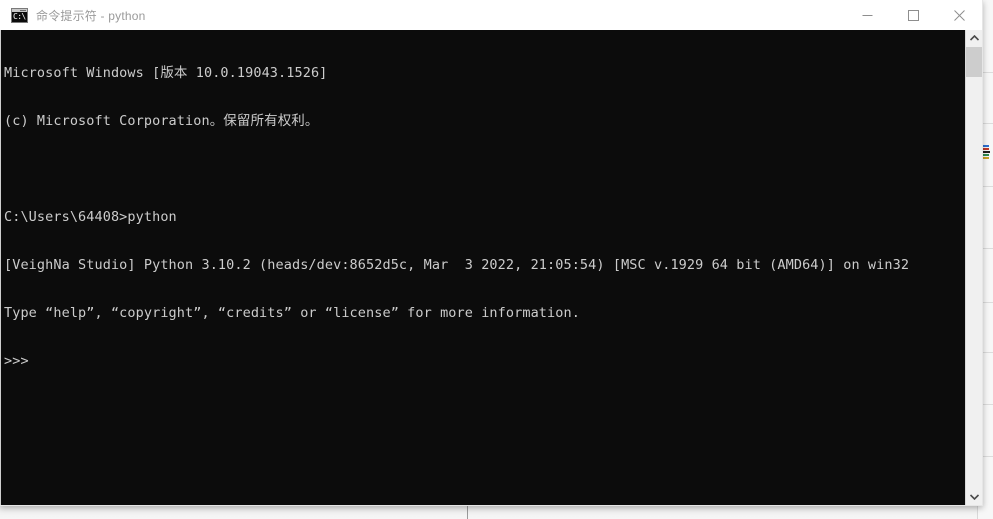 This screenshot has width=993, height=519. I want to click on cmd-icon: C:\, so click(19, 15).